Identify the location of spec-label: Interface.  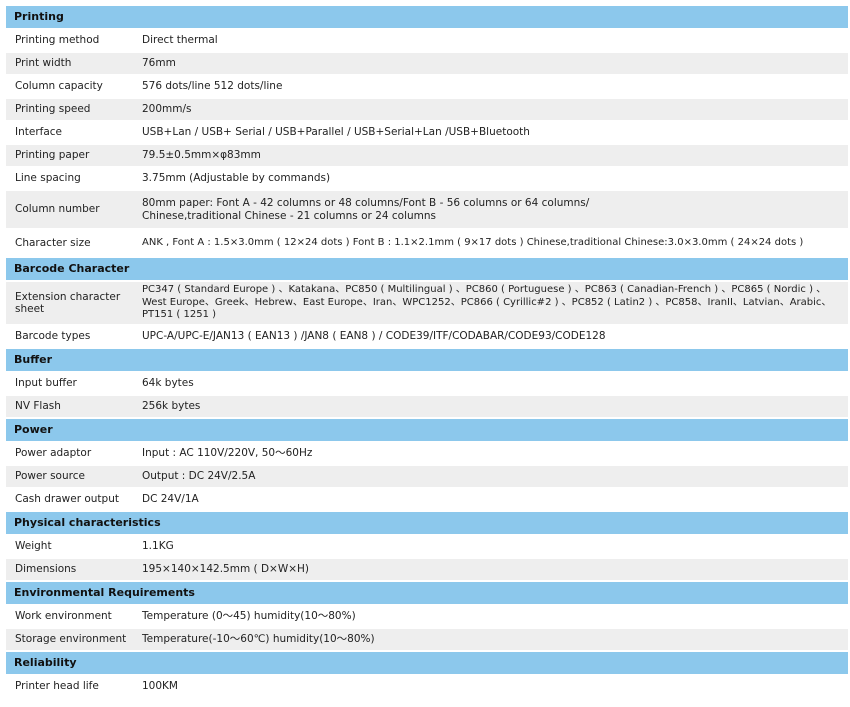
(39, 132).